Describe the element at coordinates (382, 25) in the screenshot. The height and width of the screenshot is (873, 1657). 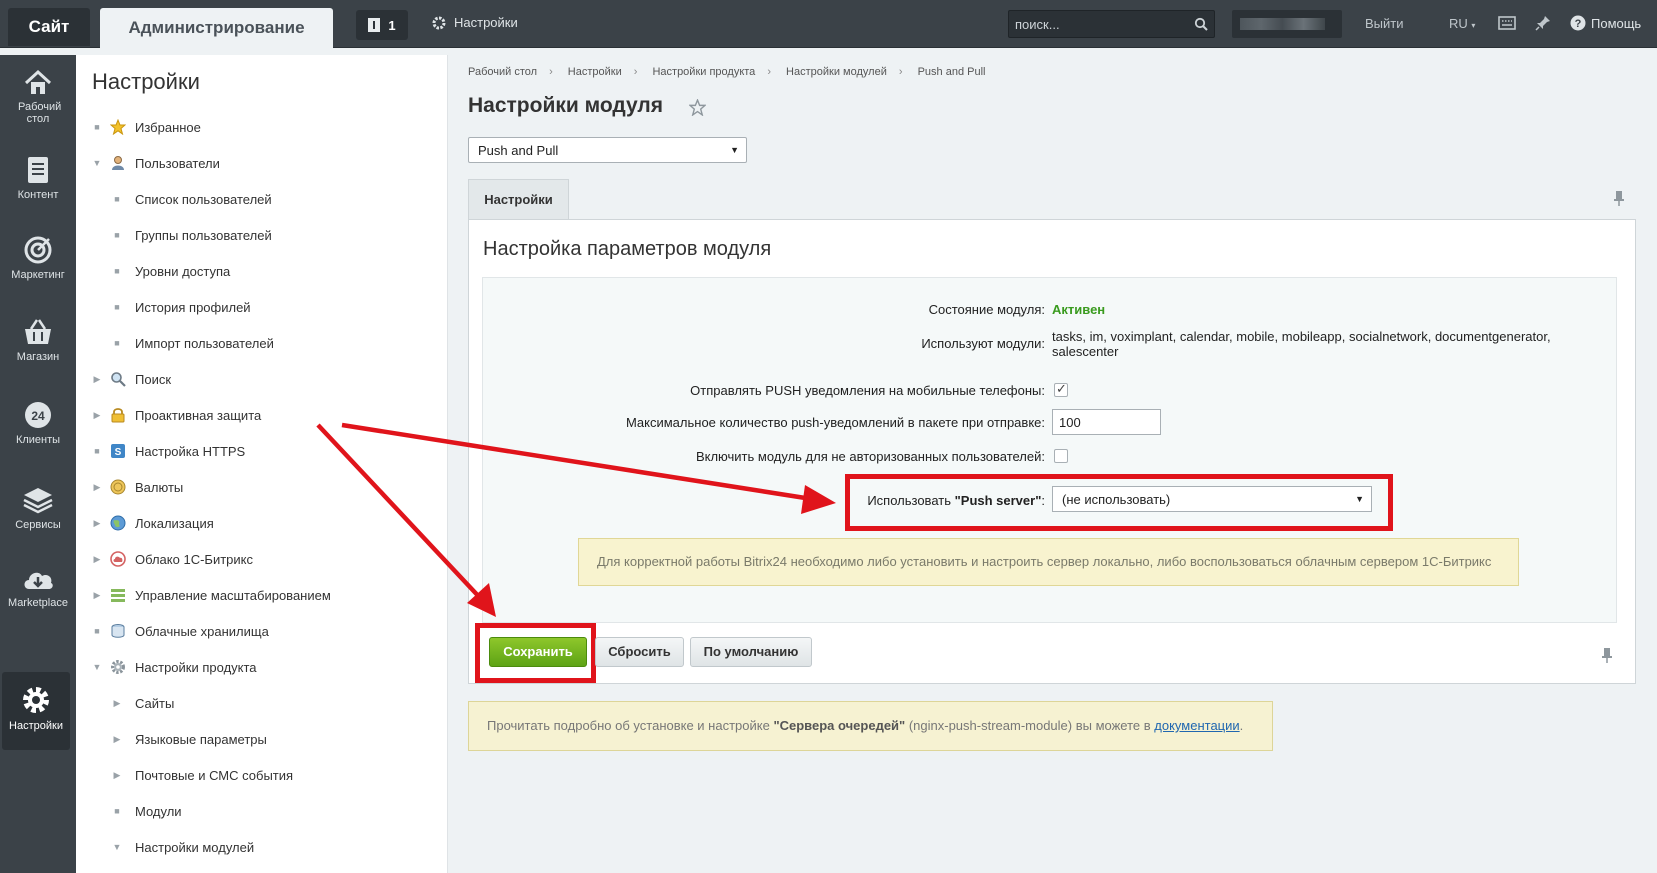
I see `notifications-button: 1` at that location.